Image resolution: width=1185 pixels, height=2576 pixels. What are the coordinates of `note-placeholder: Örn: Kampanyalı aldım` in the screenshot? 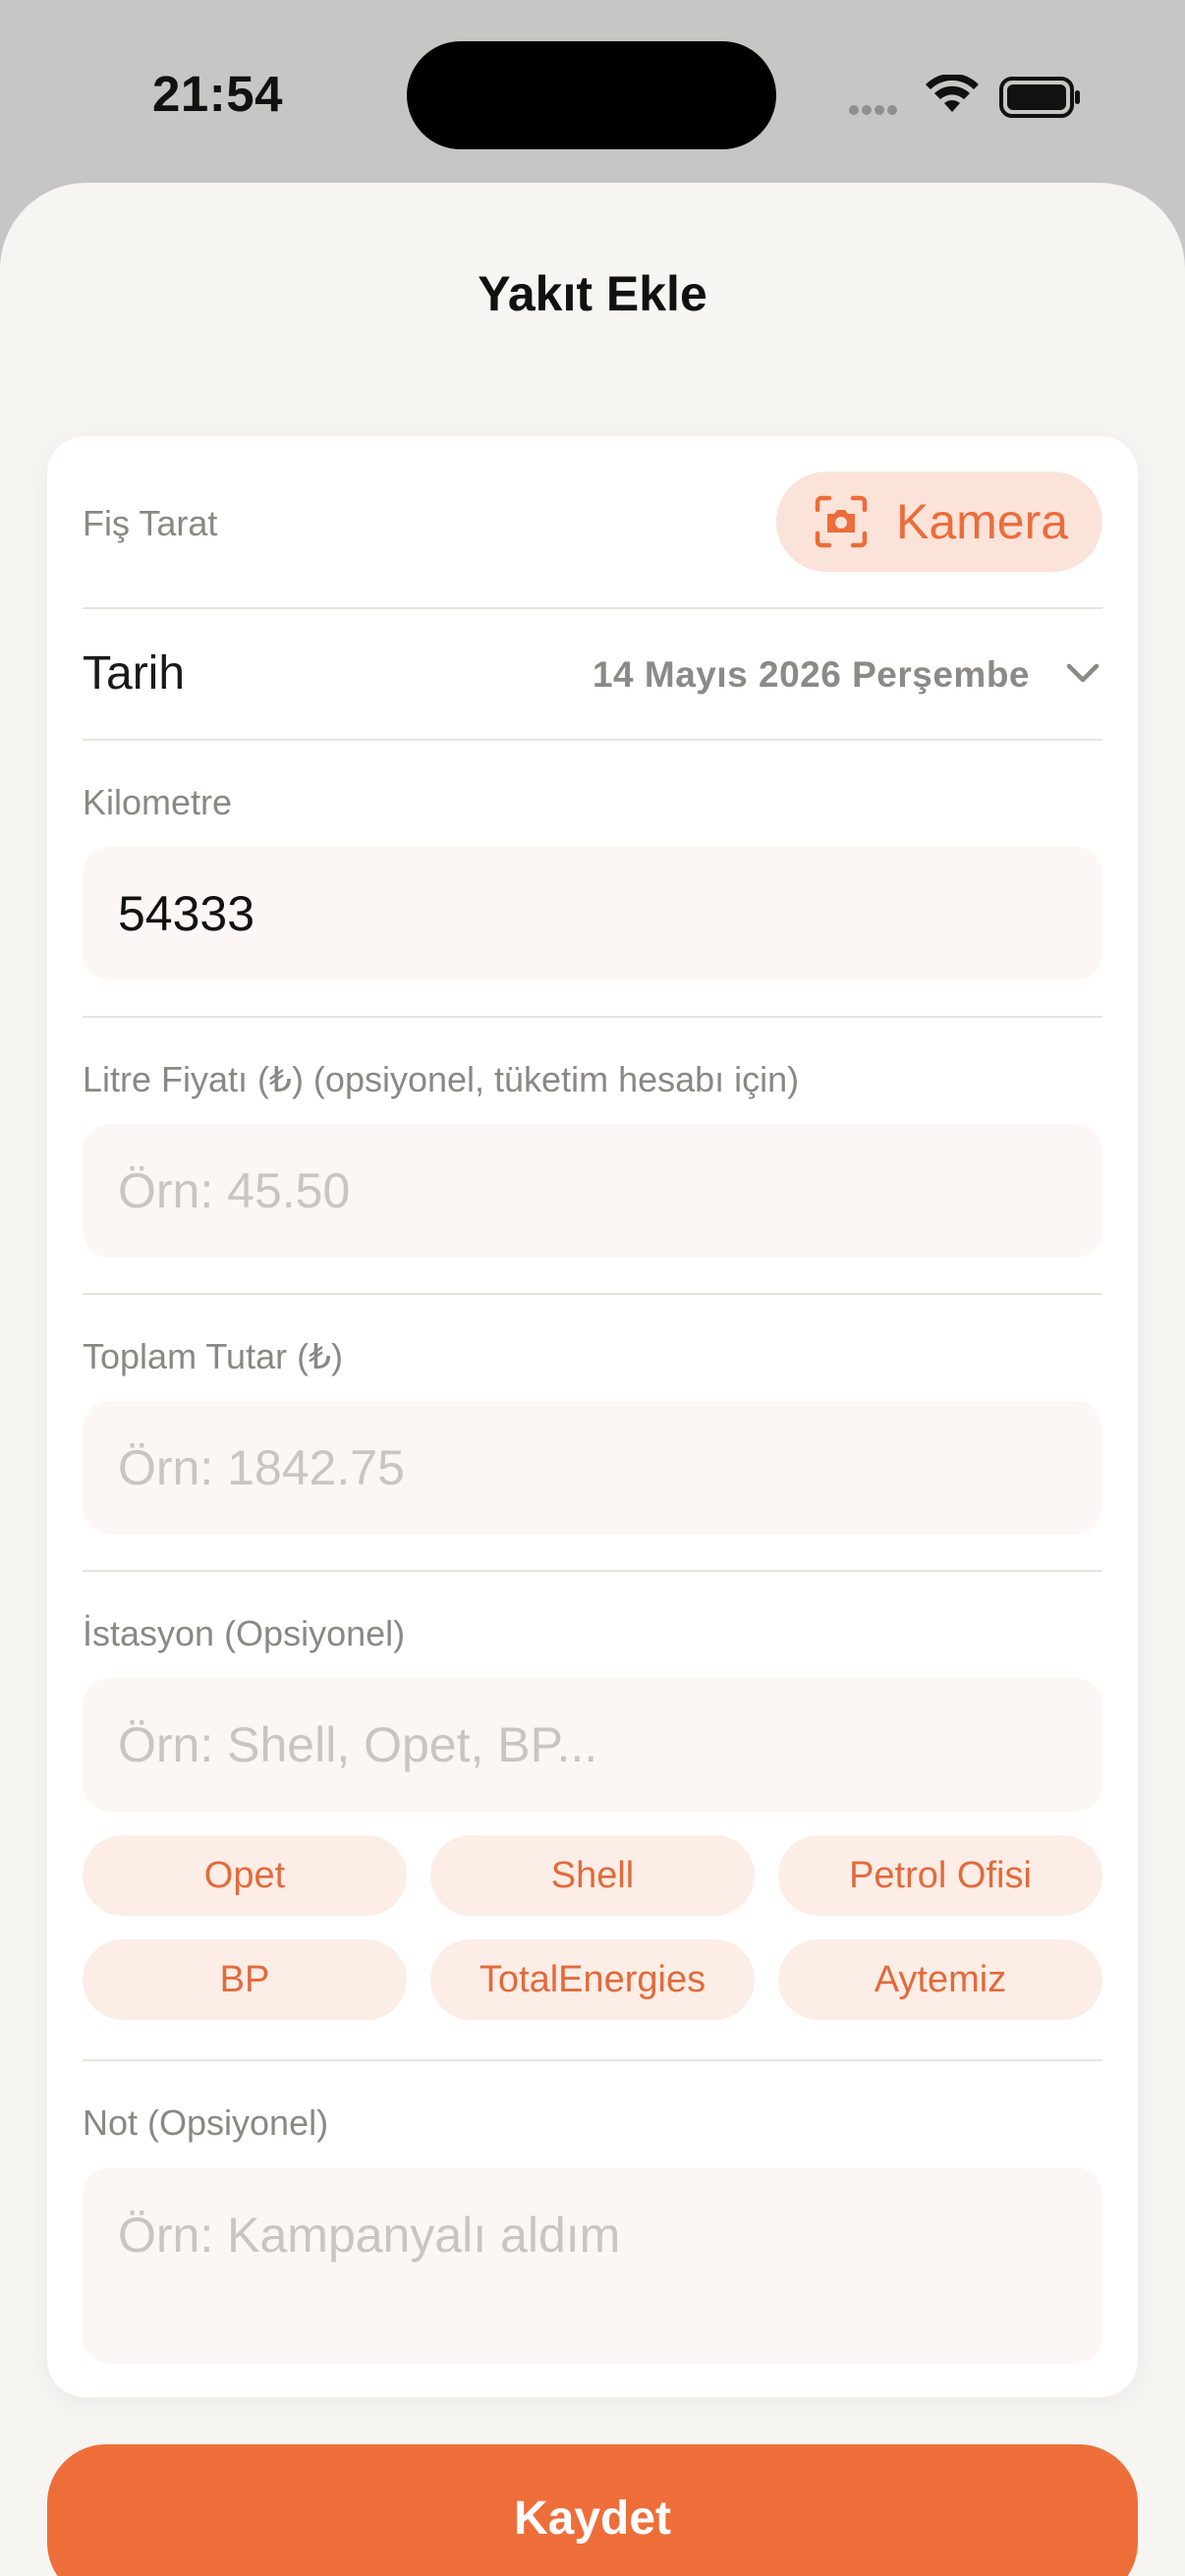 It's located at (370, 2235).